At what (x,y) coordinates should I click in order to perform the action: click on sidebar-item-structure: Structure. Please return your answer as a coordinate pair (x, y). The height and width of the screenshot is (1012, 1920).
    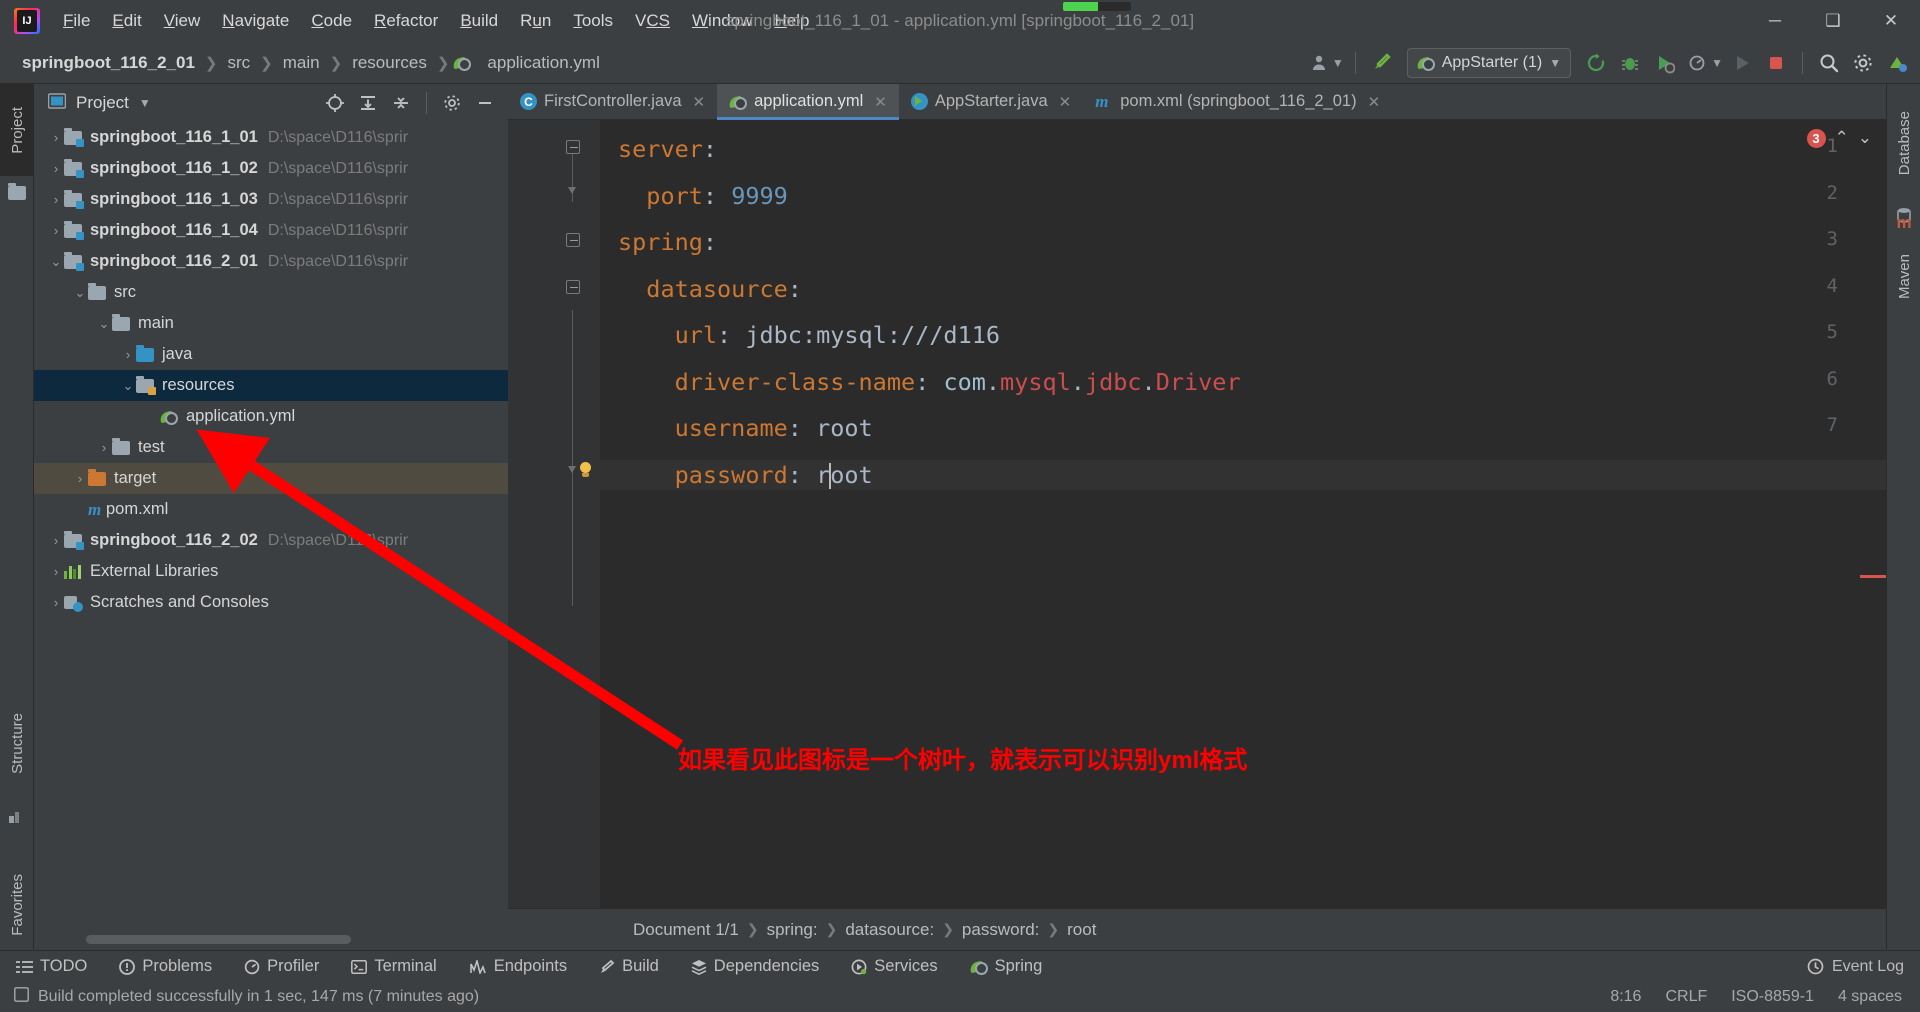
    Looking at the image, I should click on (17, 743).